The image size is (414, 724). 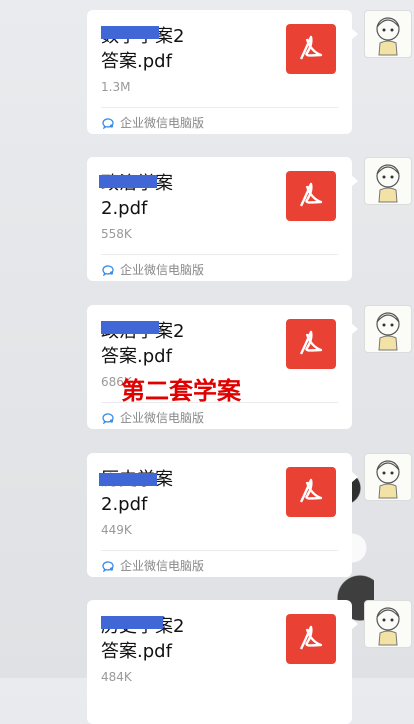 What do you see at coordinates (116, 234) in the screenshot?
I see `file-size: 558K` at bounding box center [116, 234].